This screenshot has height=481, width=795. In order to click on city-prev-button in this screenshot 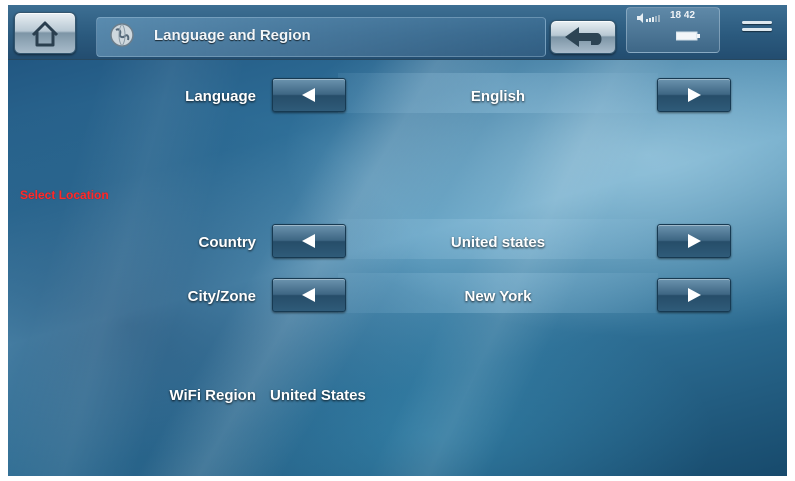, I will do `click(309, 295)`.